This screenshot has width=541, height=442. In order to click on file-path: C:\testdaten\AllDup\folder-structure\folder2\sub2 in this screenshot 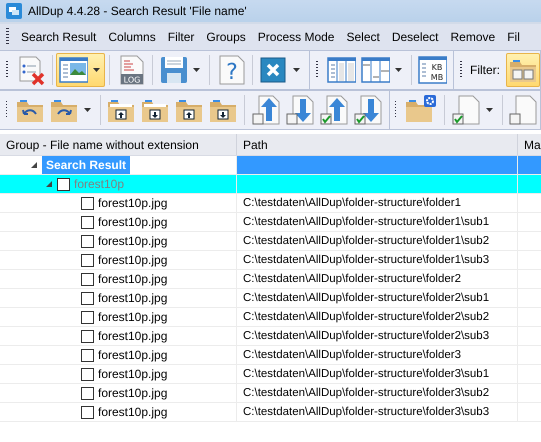, I will do `click(366, 317)`.